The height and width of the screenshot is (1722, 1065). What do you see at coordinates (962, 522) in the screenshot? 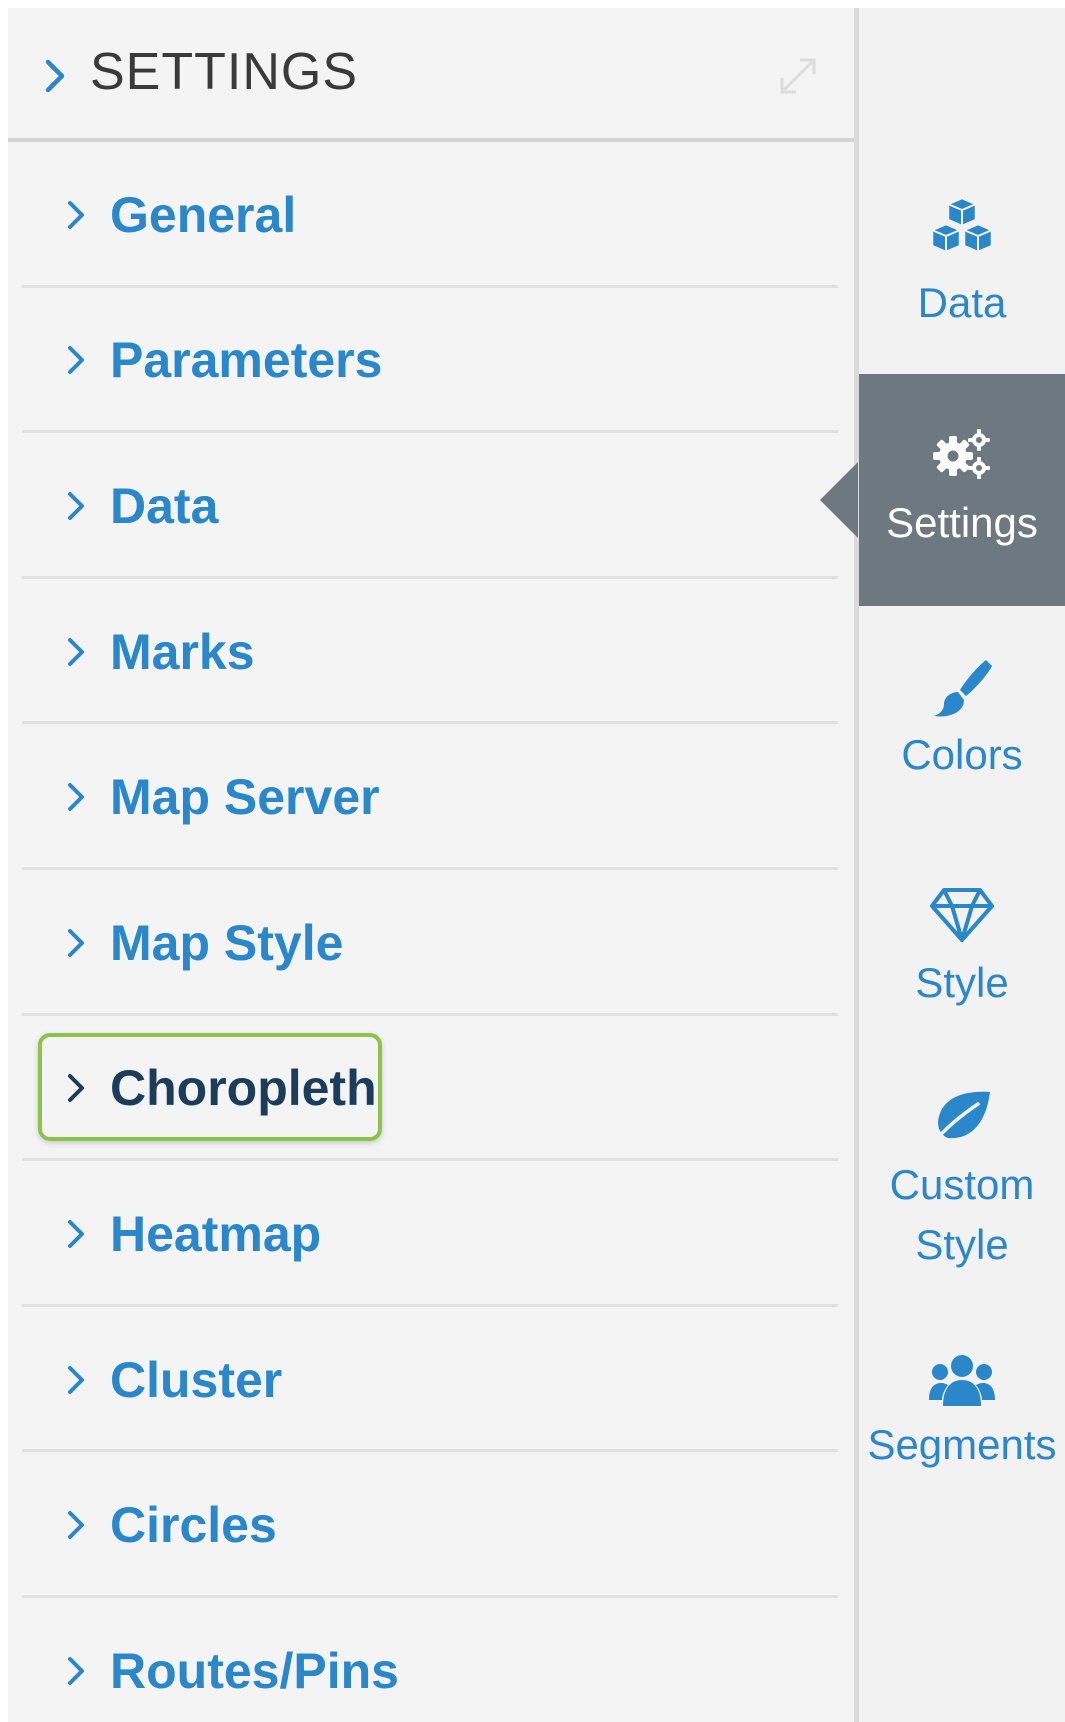
I see `rail-tab-label: Settings` at bounding box center [962, 522].